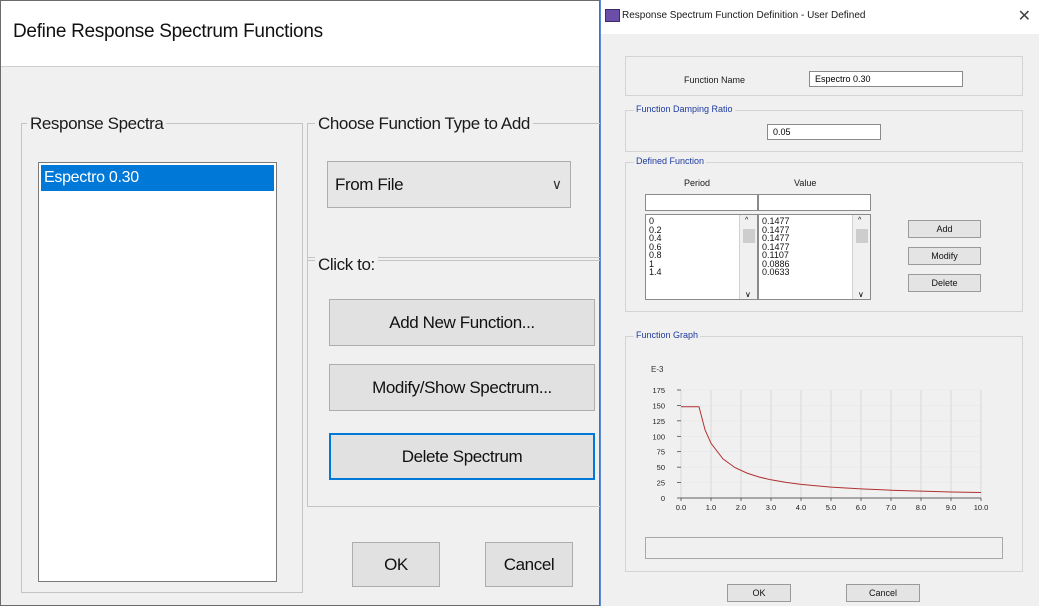  Describe the element at coordinates (861, 257) in the screenshot. I see `value-scrollbar: ^ ∨` at that location.